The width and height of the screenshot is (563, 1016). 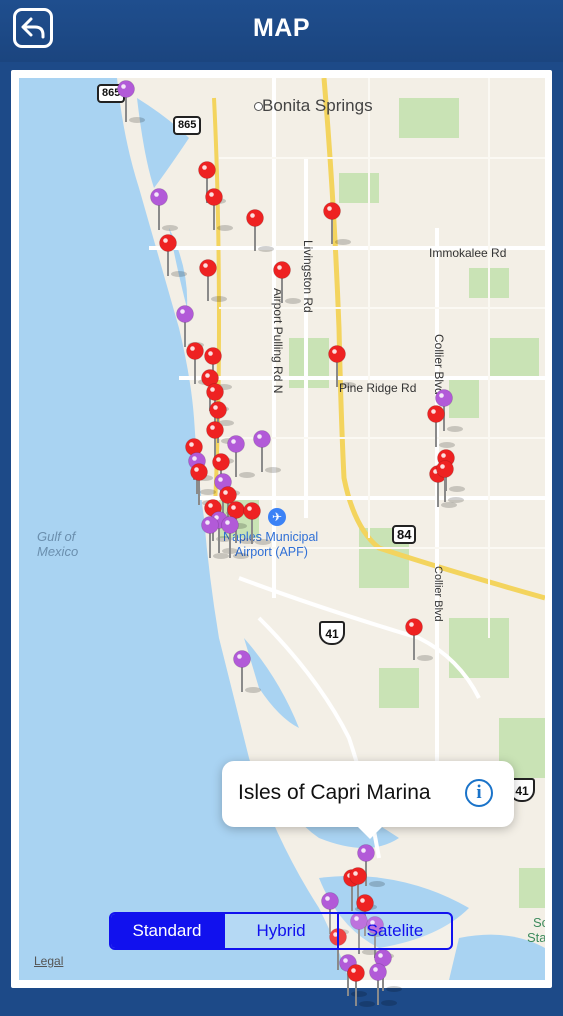 I want to click on road-label-immokalee: Immokalee Rd, so click(x=468, y=253).